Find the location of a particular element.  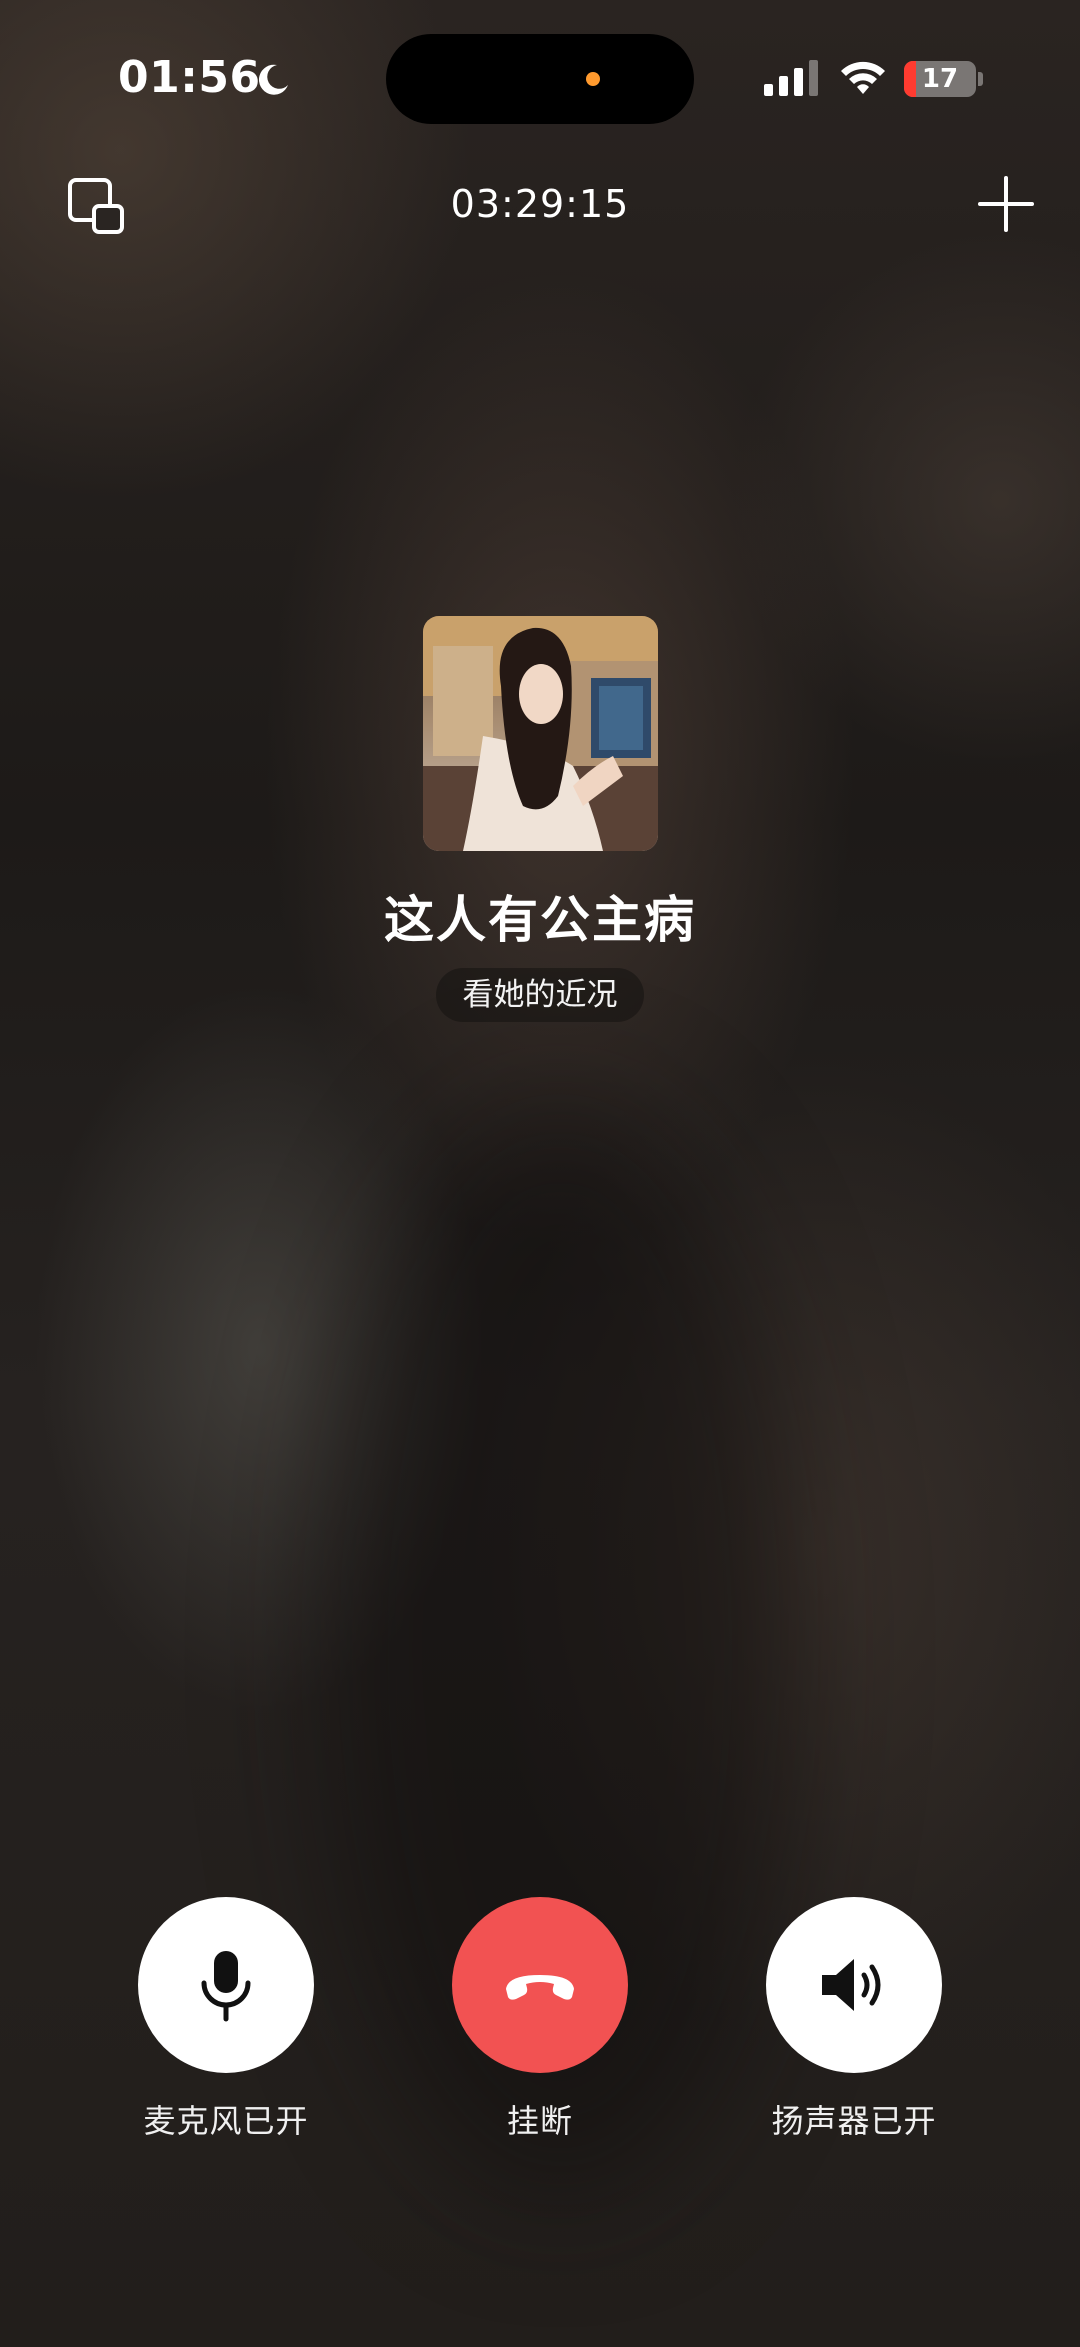

mute-button is located at coordinates (226, 1985).